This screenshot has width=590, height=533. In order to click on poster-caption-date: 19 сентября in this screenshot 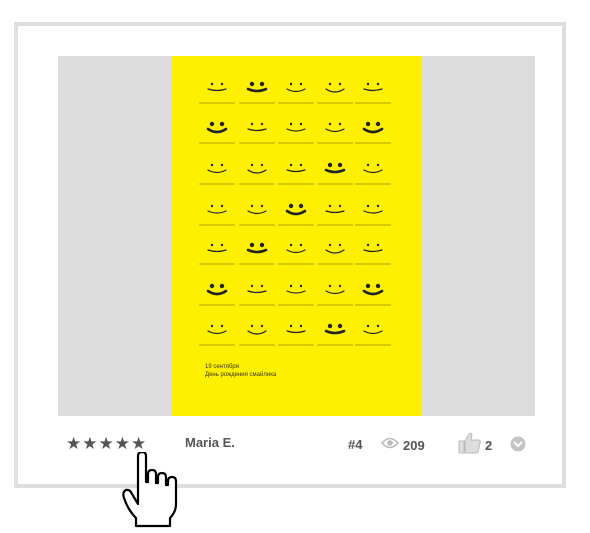, I will do `click(222, 367)`.